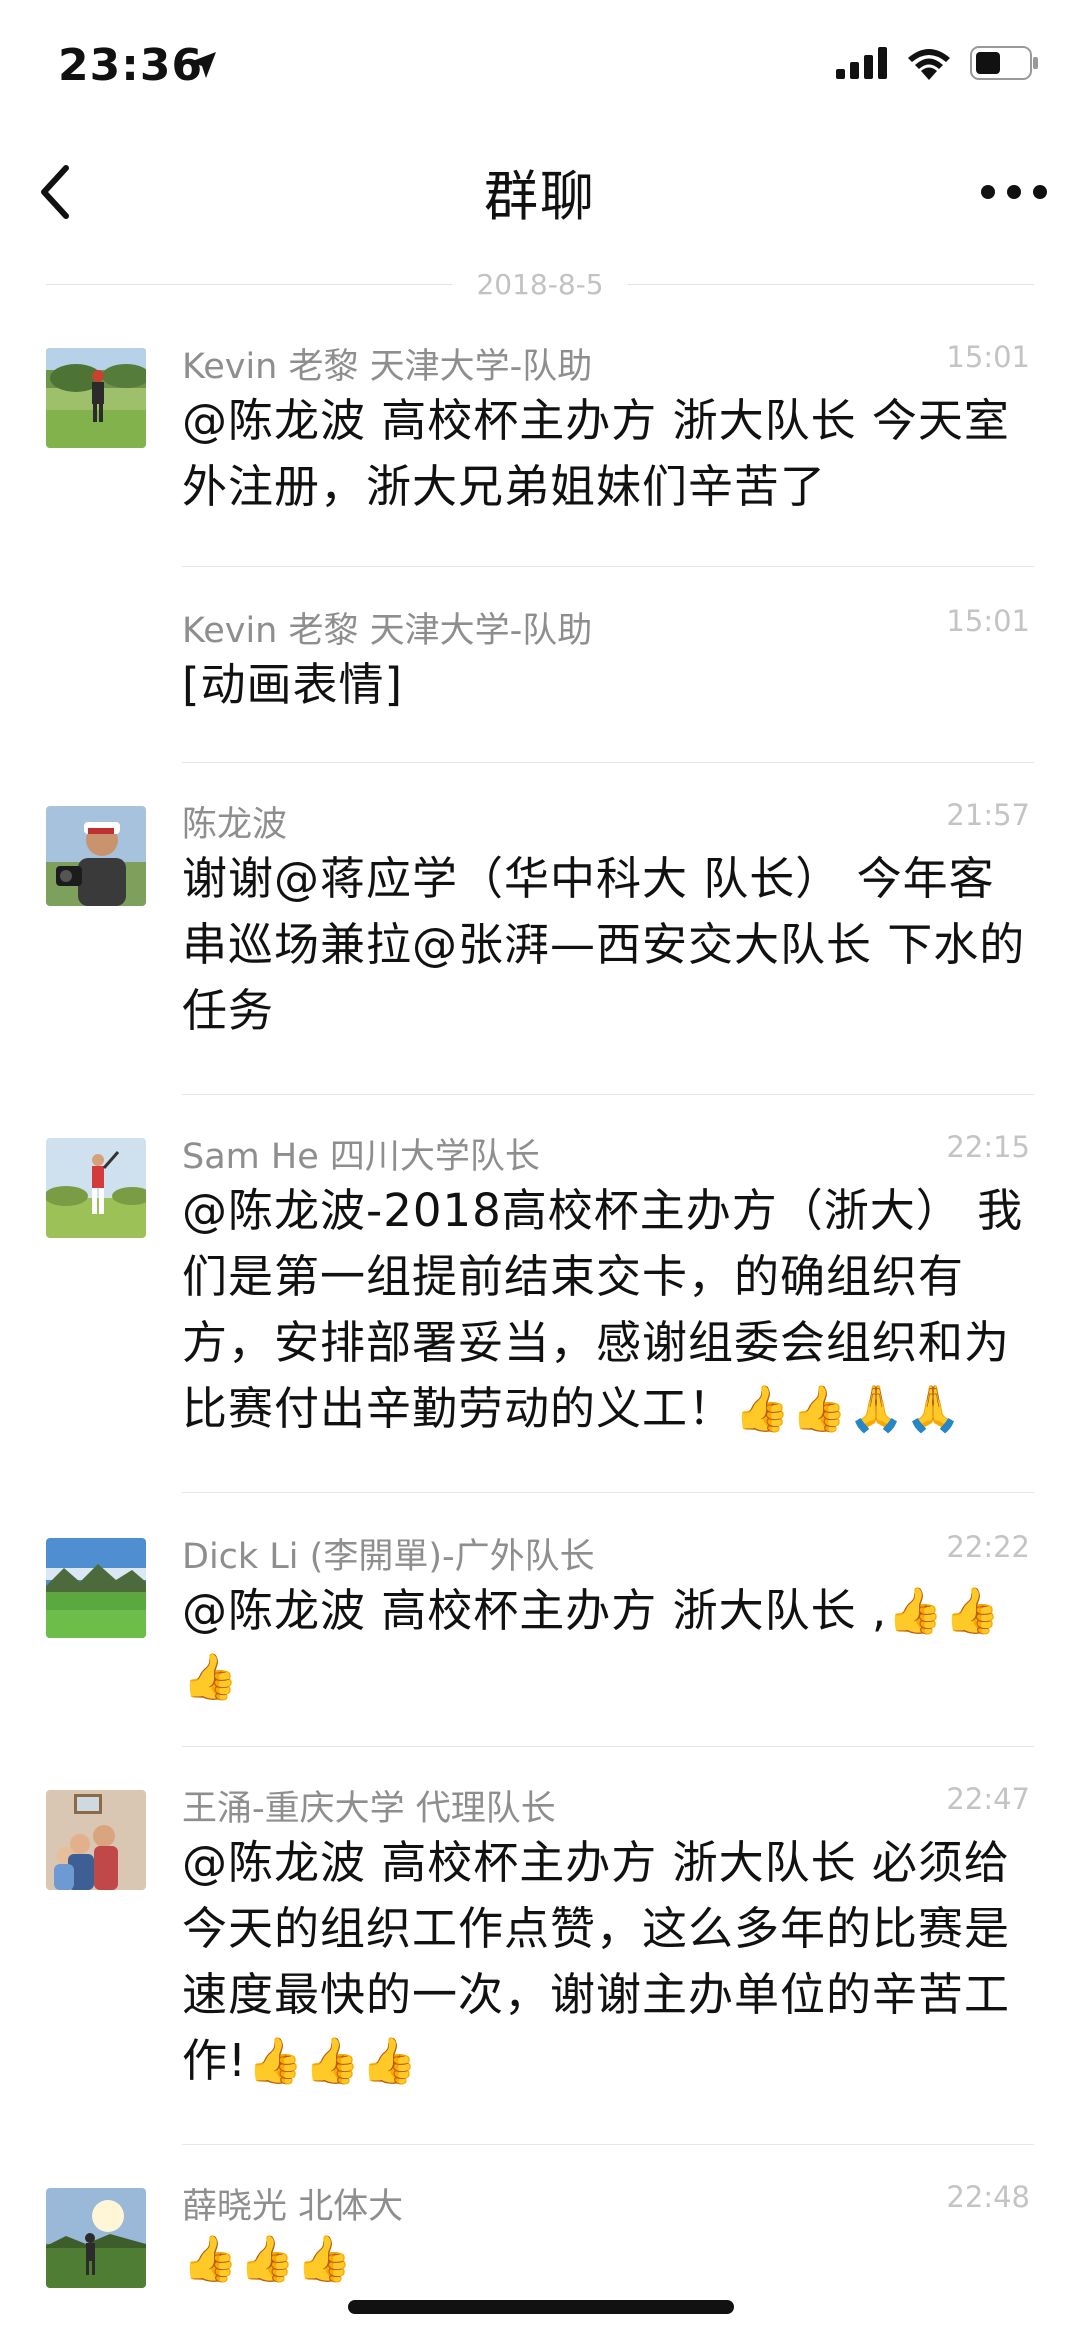  What do you see at coordinates (235, 825) in the screenshot?
I see `sender-name: 陈龙波` at bounding box center [235, 825].